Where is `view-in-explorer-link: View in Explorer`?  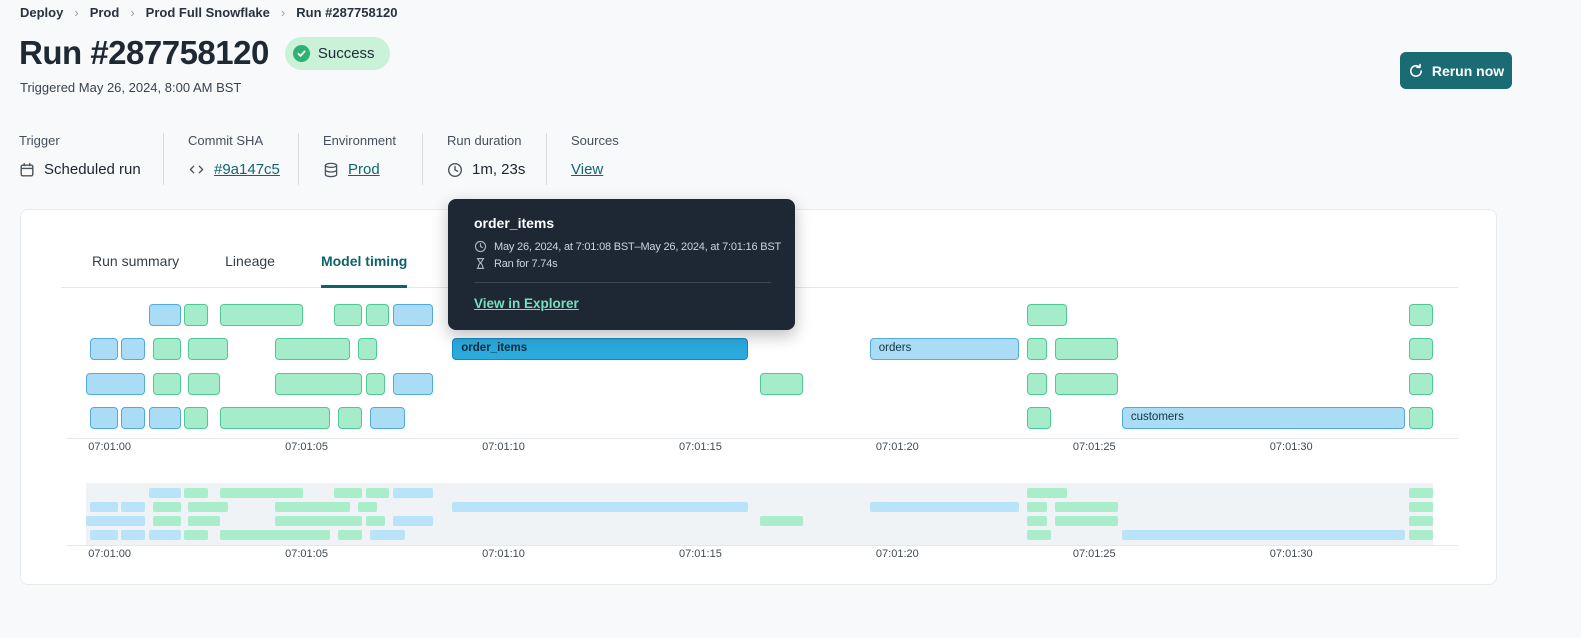 view-in-explorer-link: View in Explorer is located at coordinates (526, 303).